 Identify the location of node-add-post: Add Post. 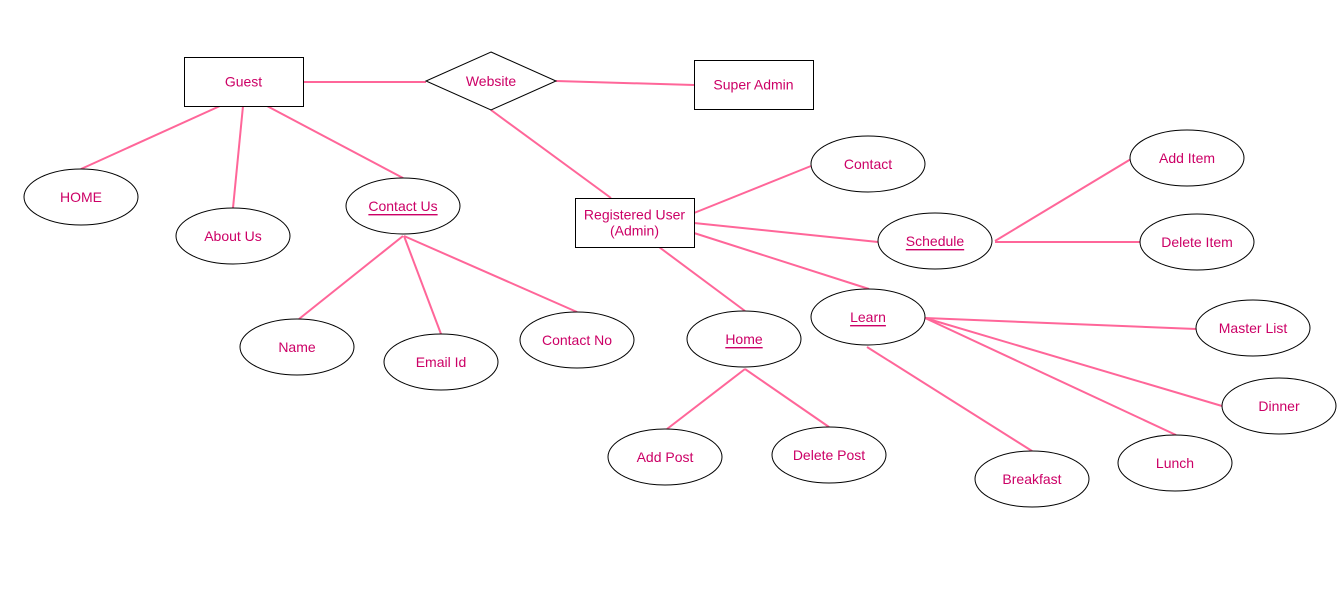
(665, 457).